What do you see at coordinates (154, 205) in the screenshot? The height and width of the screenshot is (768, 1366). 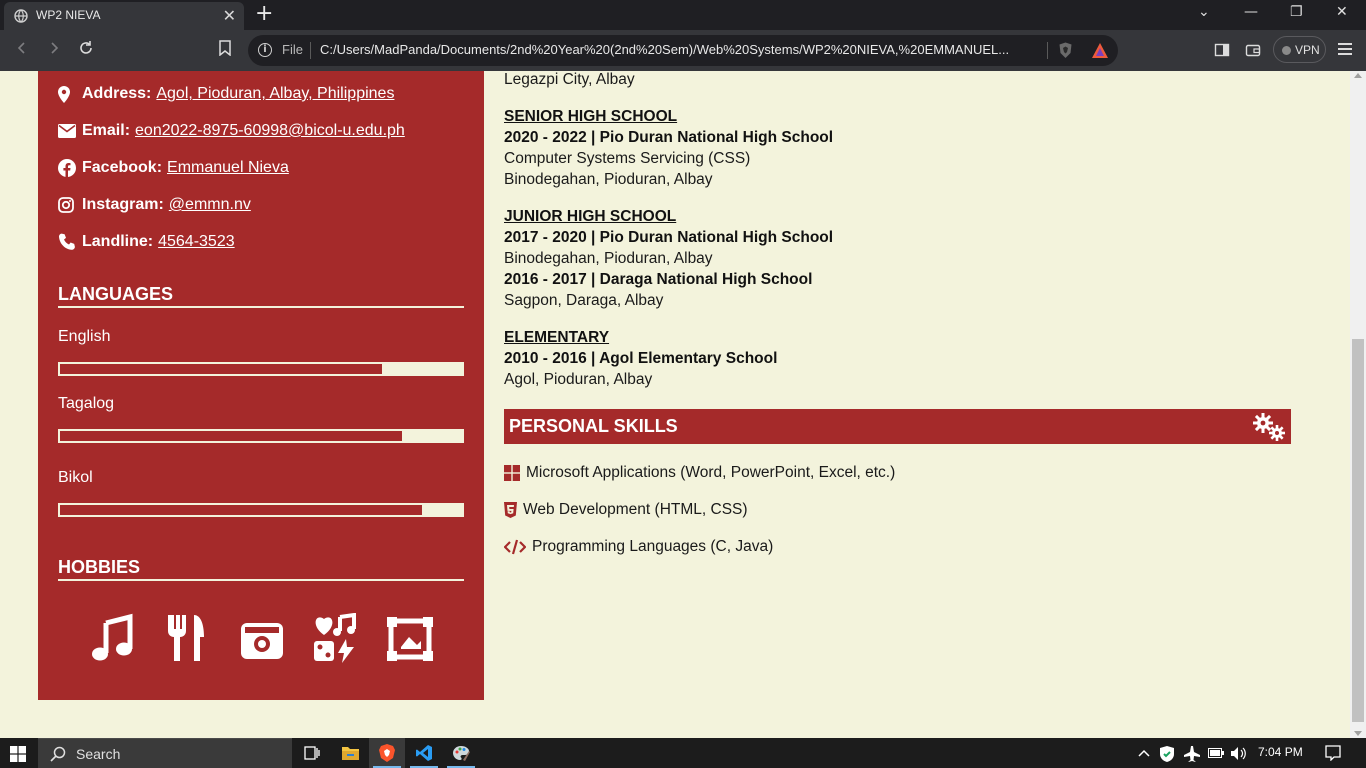 I see `contact-instagram: Instagram: @emmn.nv` at bounding box center [154, 205].